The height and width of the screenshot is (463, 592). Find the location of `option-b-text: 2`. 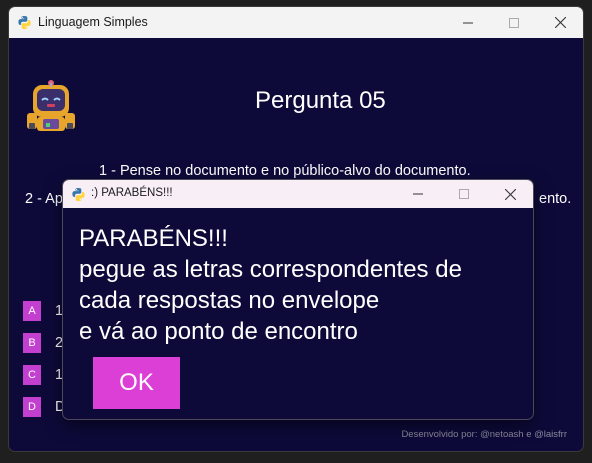

option-b-text: 2 is located at coordinates (59, 343).